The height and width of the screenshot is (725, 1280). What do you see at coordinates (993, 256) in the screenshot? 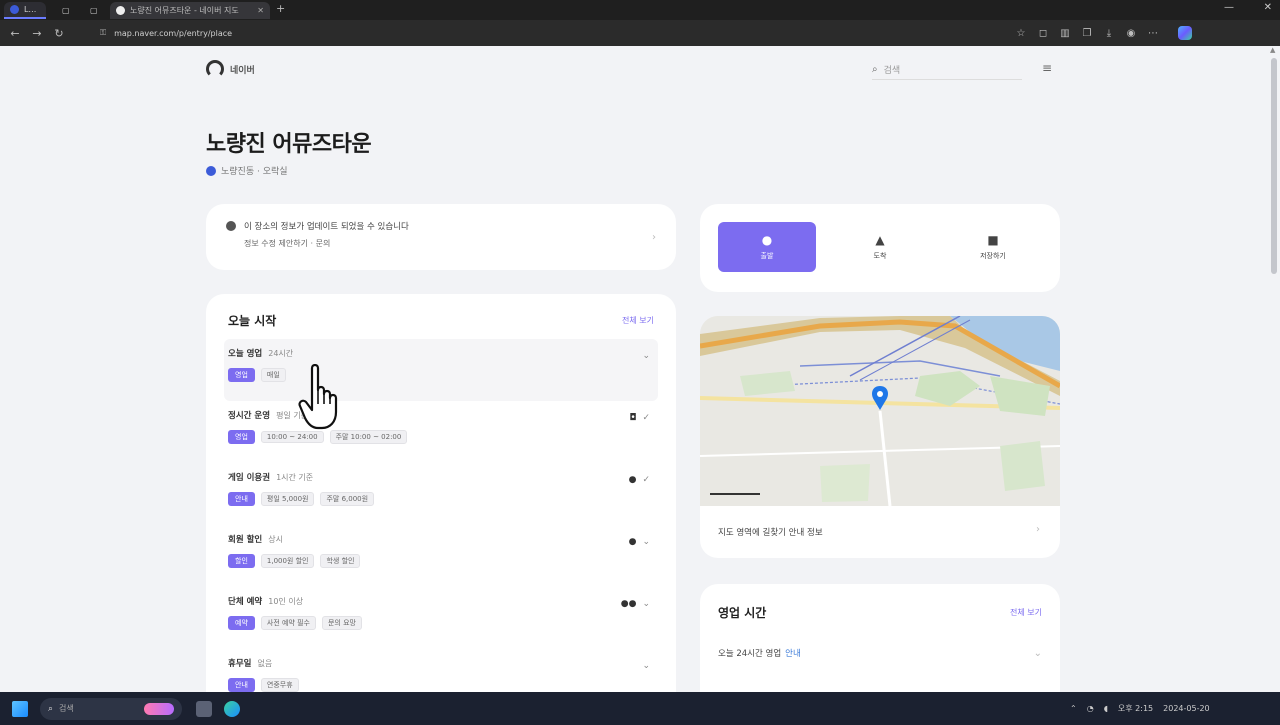
I see `mode-label: 저장하기` at bounding box center [993, 256].